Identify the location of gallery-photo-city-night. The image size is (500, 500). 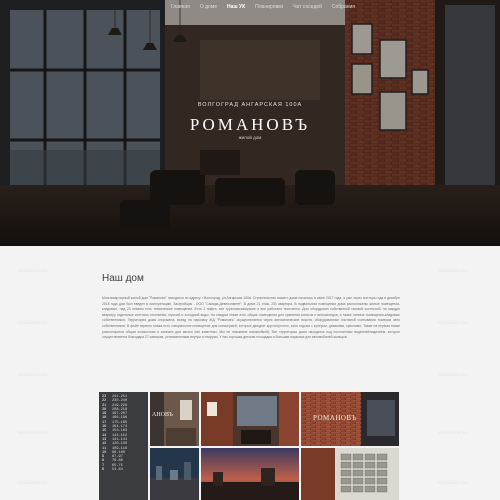
(174, 474).